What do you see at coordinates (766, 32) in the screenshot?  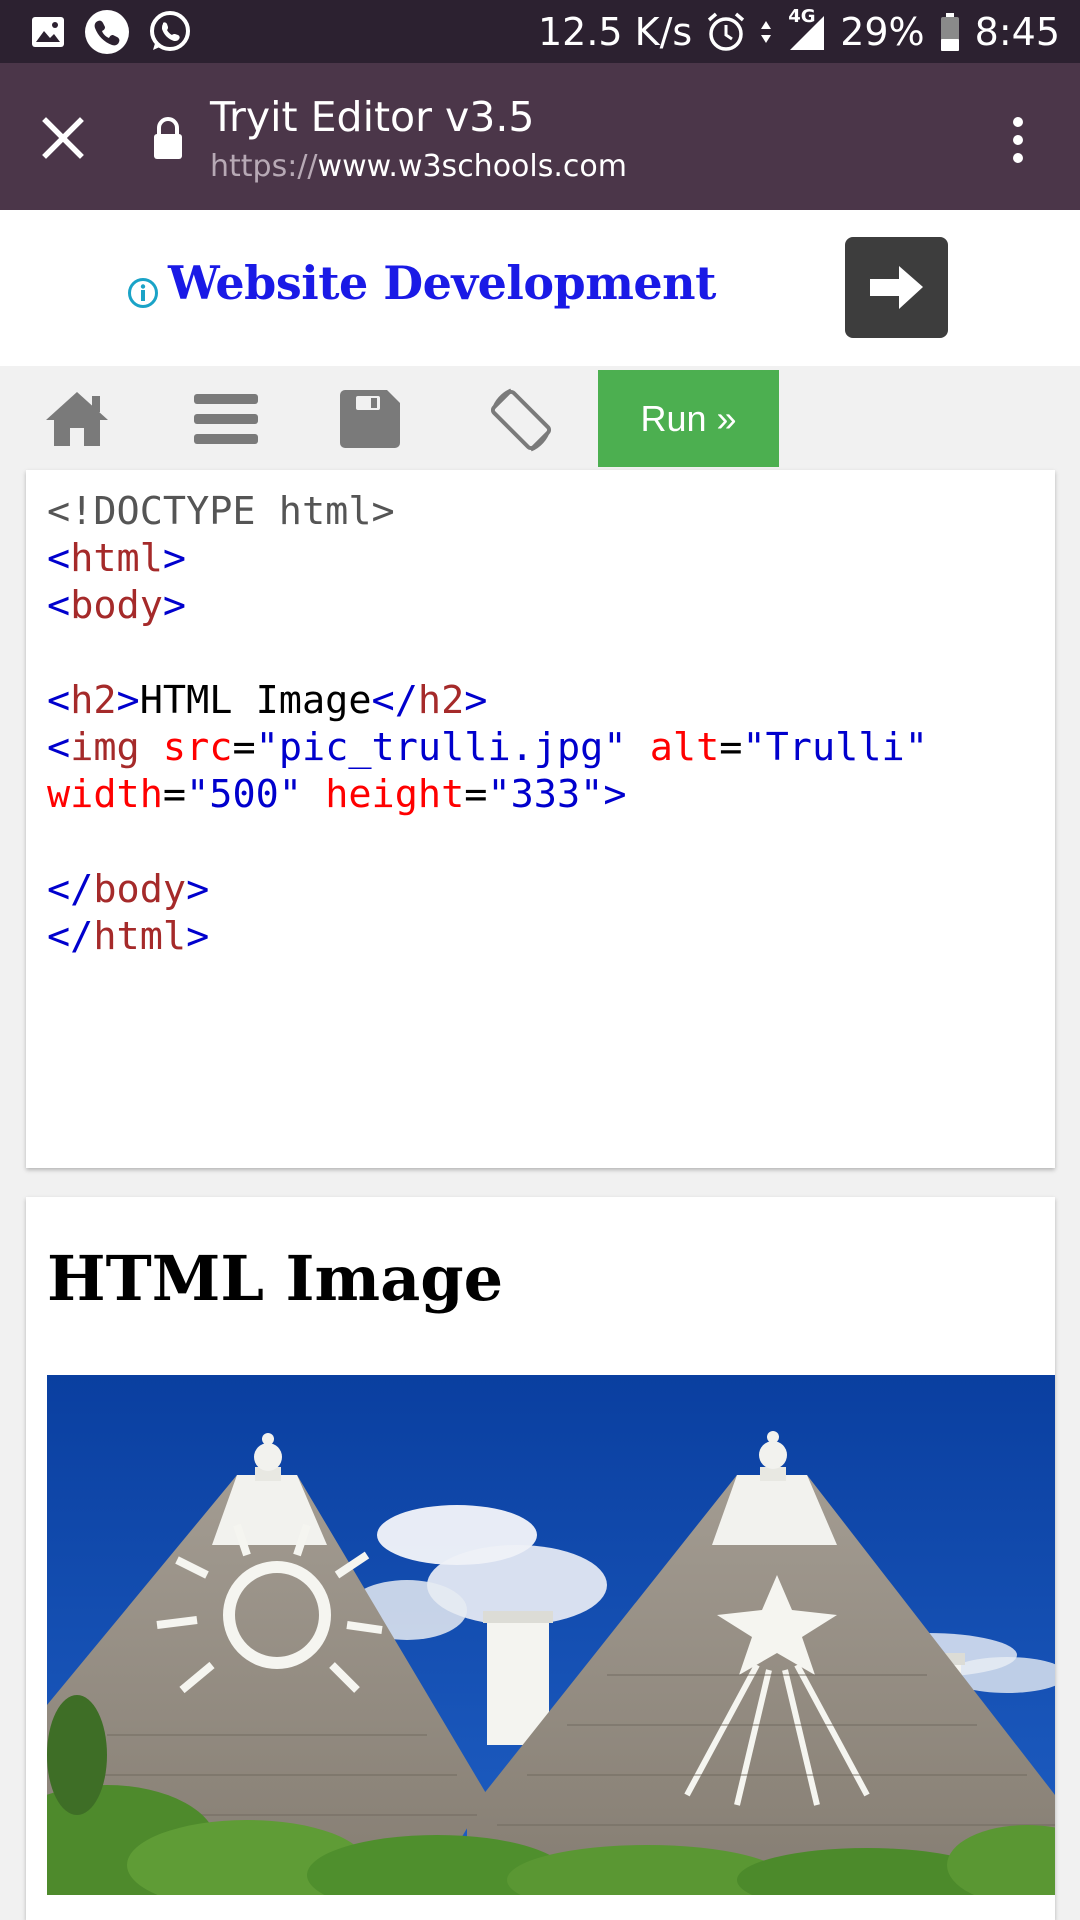 I see `data-arrows-icon` at bounding box center [766, 32].